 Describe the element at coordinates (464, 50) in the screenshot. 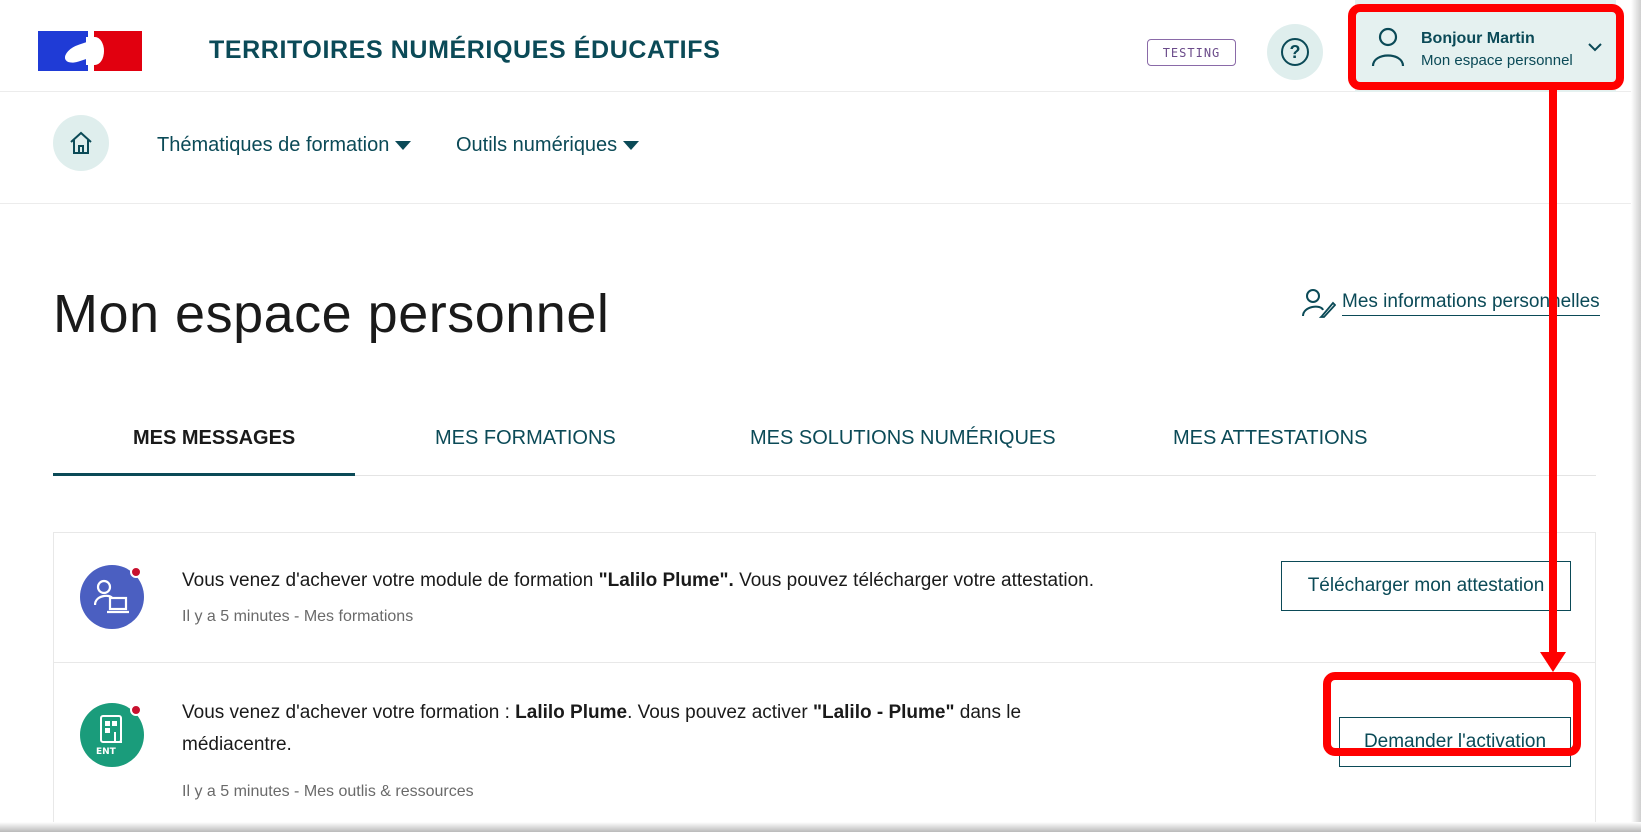

I see `site-title: TERRITOIRES NUMÉRIQUES ÉDUCATIFS` at that location.